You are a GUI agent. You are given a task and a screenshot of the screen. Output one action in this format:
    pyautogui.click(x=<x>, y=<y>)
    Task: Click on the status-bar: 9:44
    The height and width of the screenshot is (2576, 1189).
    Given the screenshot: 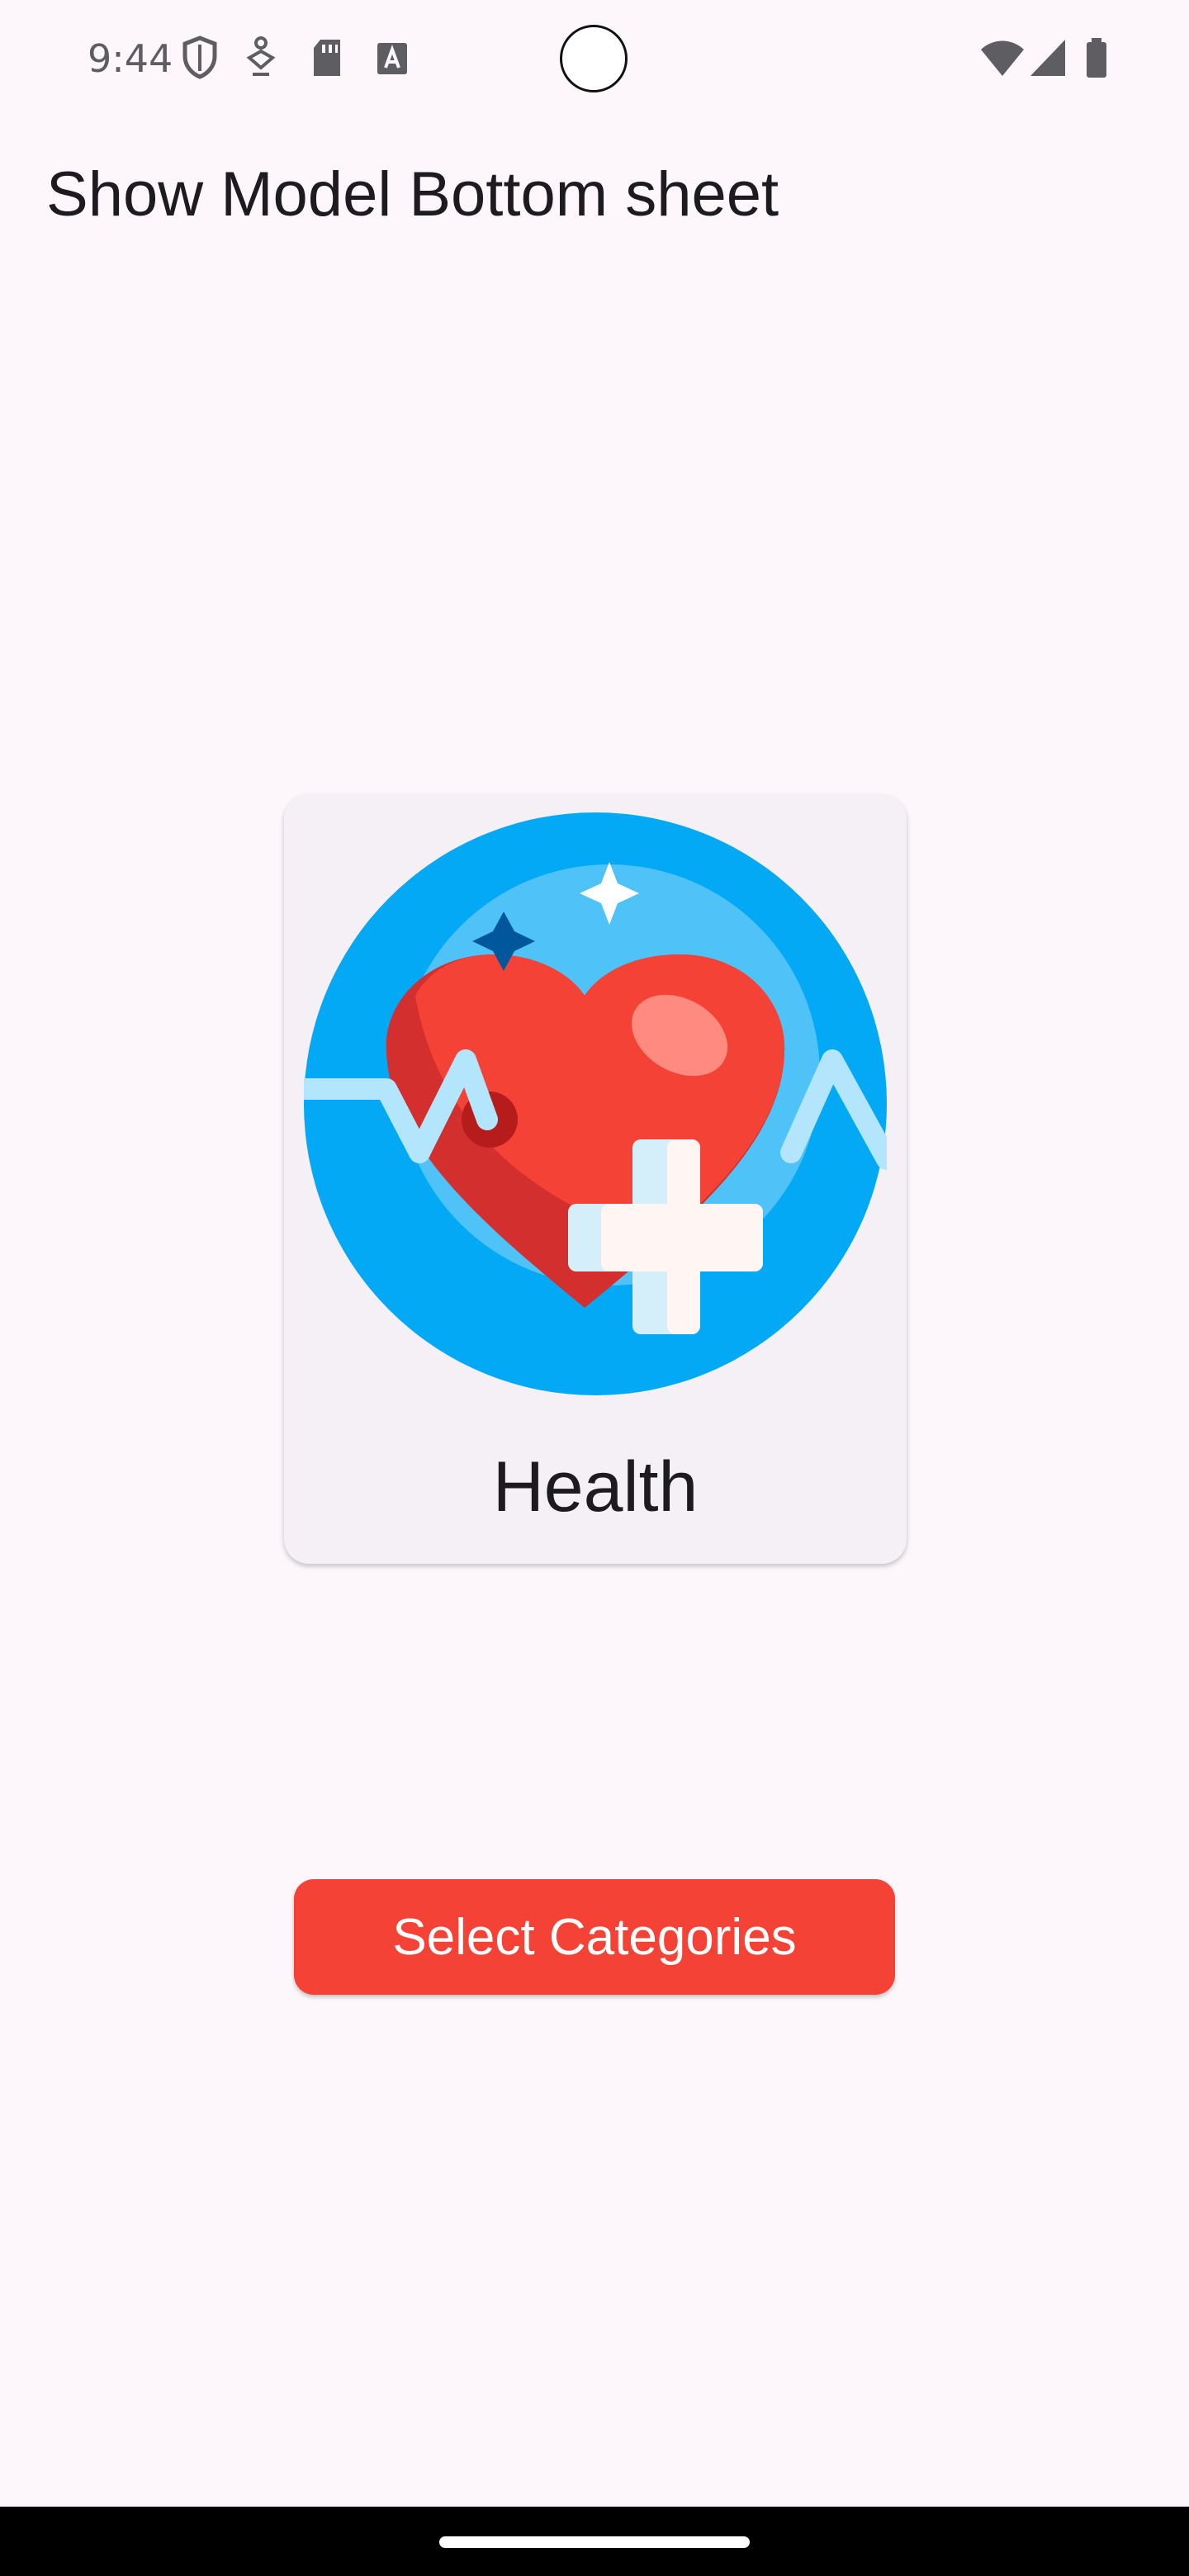 What is the action you would take?
    pyautogui.click(x=594, y=58)
    